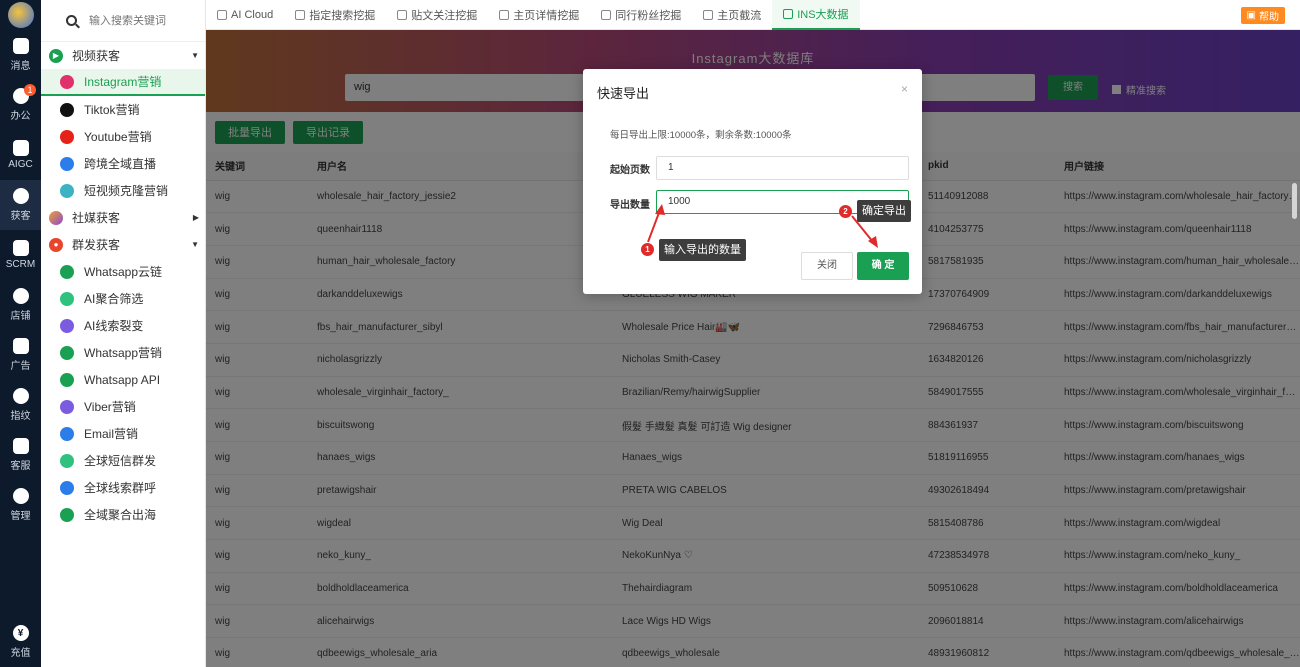 This screenshot has height=667, width=1300. I want to click on caret-right-icon: ▶, so click(195, 217).